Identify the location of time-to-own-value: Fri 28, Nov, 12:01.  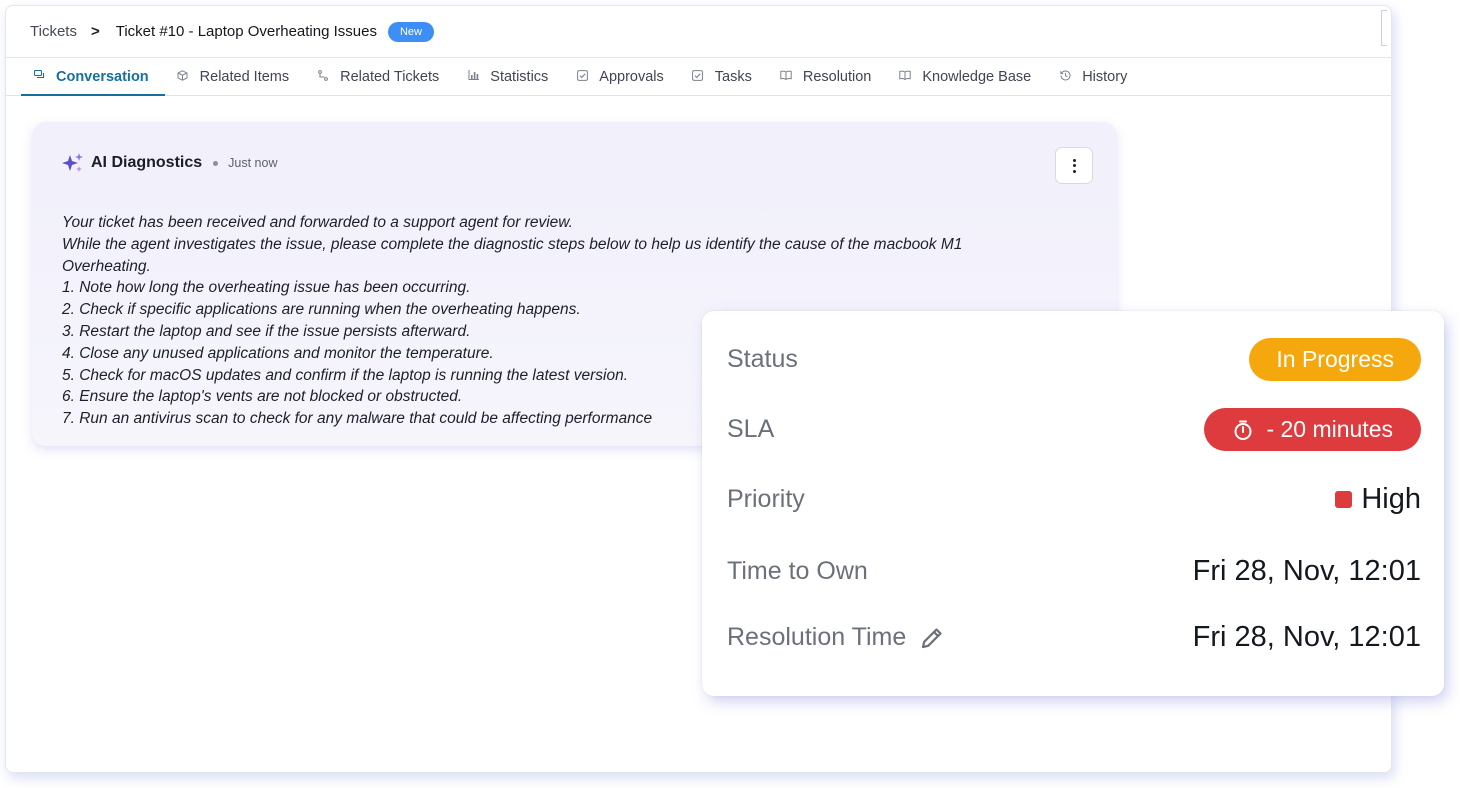
(1306, 571).